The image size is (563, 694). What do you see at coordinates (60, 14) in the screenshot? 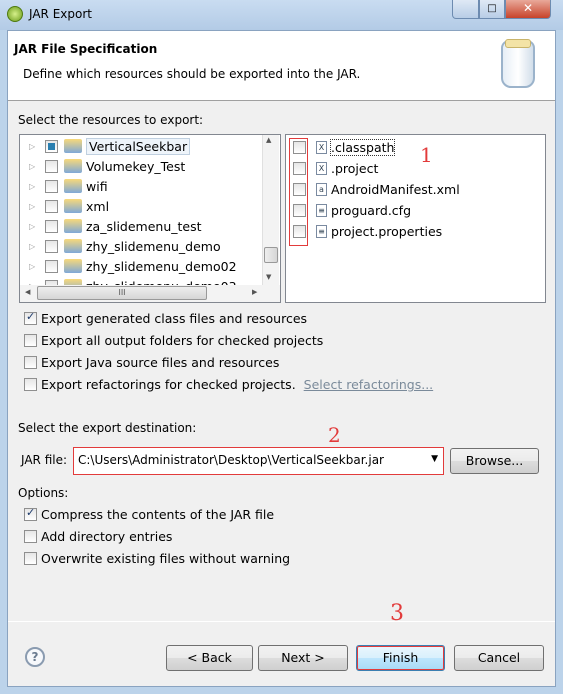
I see `window-title: JAR Export` at bounding box center [60, 14].